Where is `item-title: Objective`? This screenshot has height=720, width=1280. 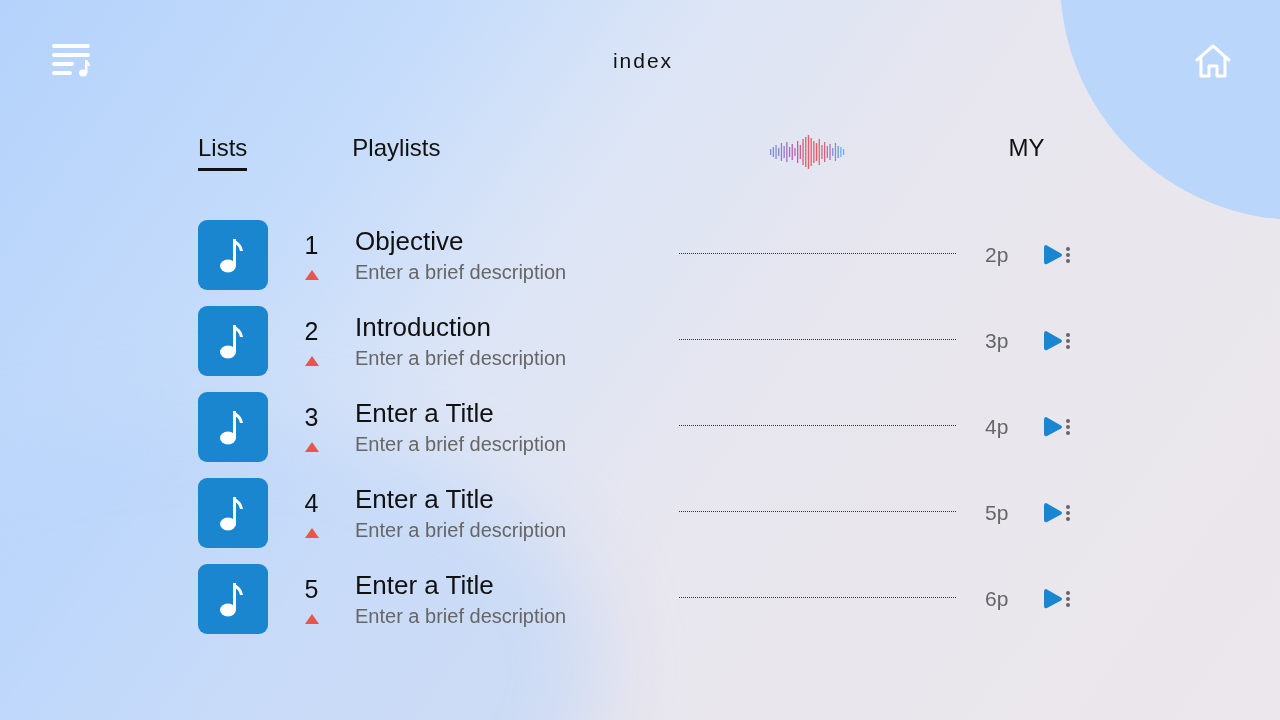 item-title: Objective is located at coordinates (410, 241).